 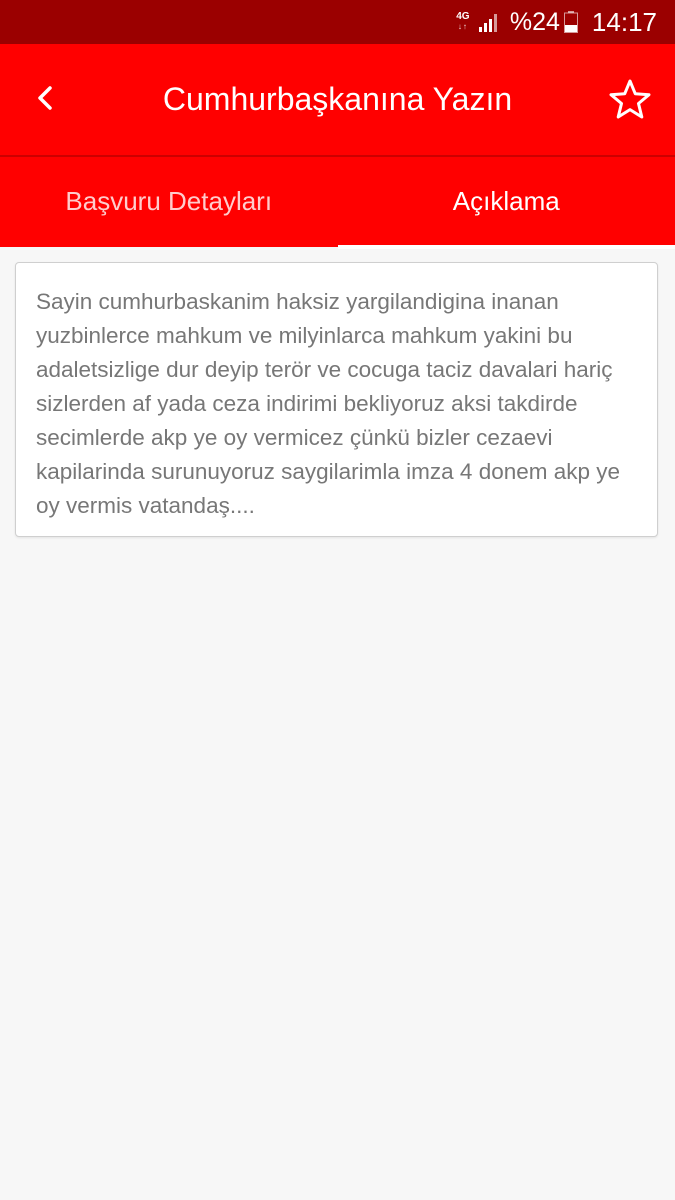 I want to click on star-icon, so click(x=630, y=99).